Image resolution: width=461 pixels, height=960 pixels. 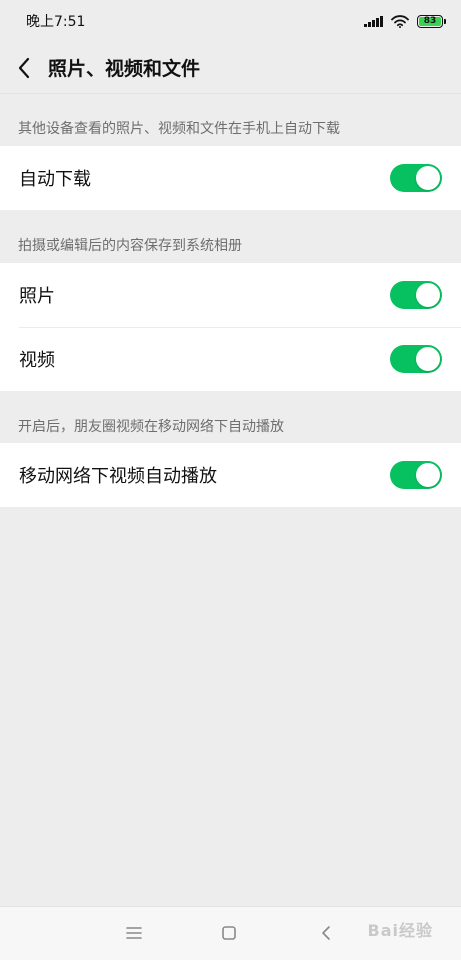 What do you see at coordinates (151, 427) in the screenshot?
I see `section-header-moments-autoplay: 开启后，朋友圈视频在移动网络下自动播放` at bounding box center [151, 427].